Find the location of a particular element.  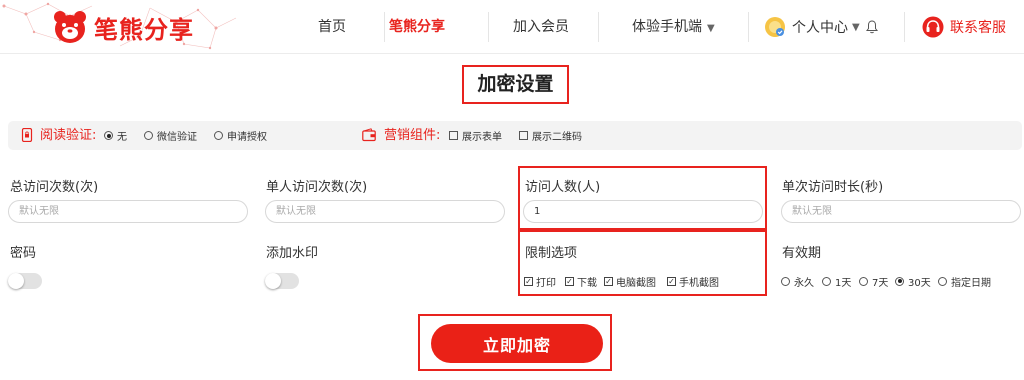

checkbox-label: 下载 is located at coordinates (587, 283).